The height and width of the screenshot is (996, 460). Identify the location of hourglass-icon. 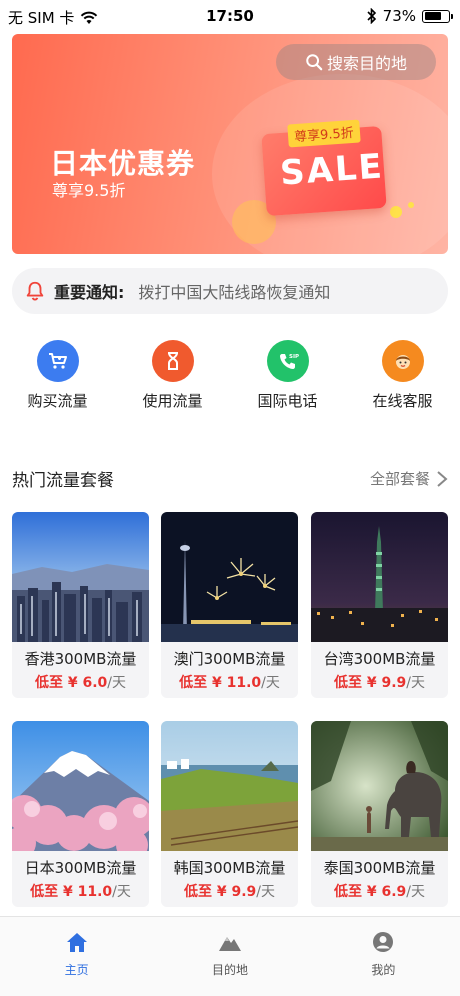
(172, 361).